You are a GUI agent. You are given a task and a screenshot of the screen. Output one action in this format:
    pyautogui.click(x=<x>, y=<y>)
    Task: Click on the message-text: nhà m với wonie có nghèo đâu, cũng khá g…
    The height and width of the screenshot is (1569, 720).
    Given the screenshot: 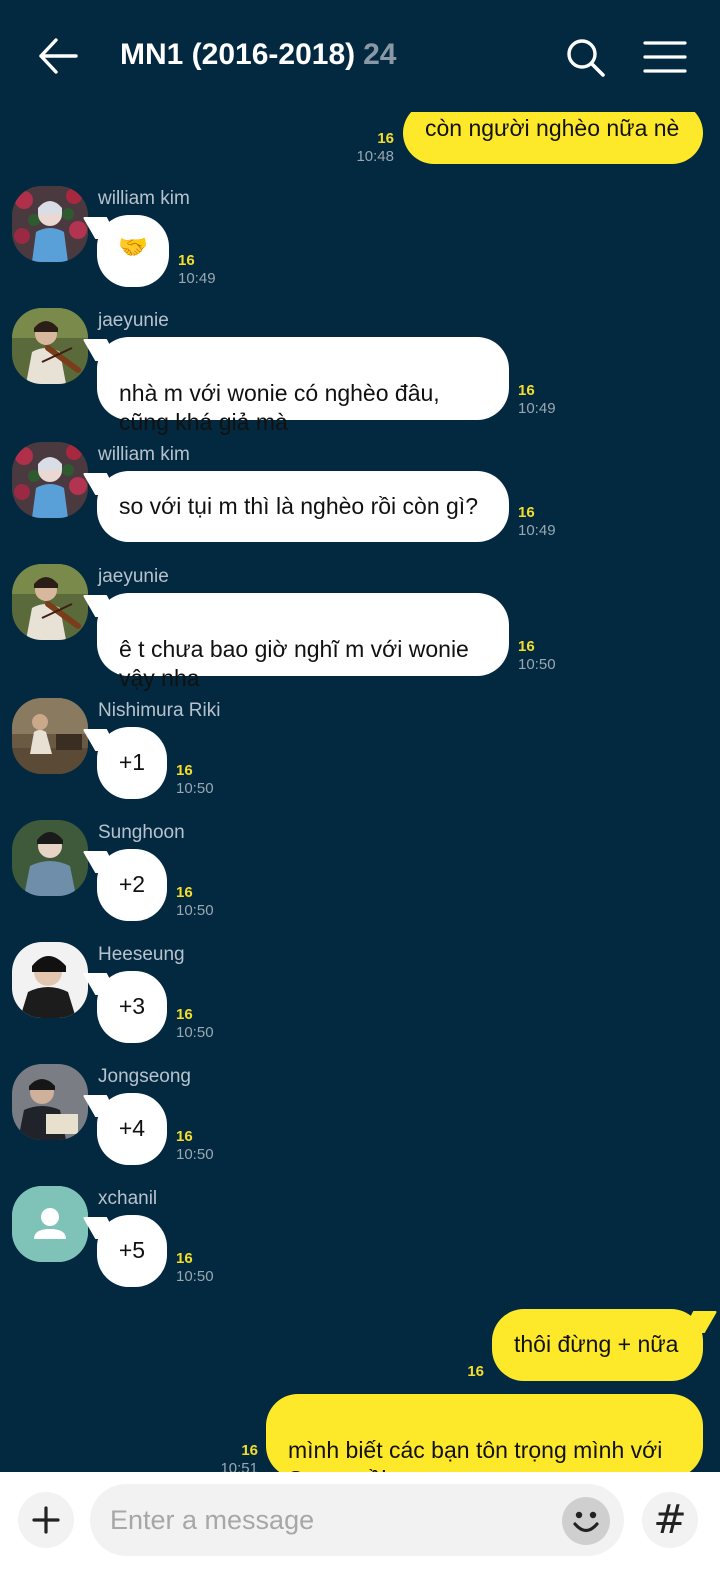 What is the action you would take?
    pyautogui.click(x=279, y=407)
    